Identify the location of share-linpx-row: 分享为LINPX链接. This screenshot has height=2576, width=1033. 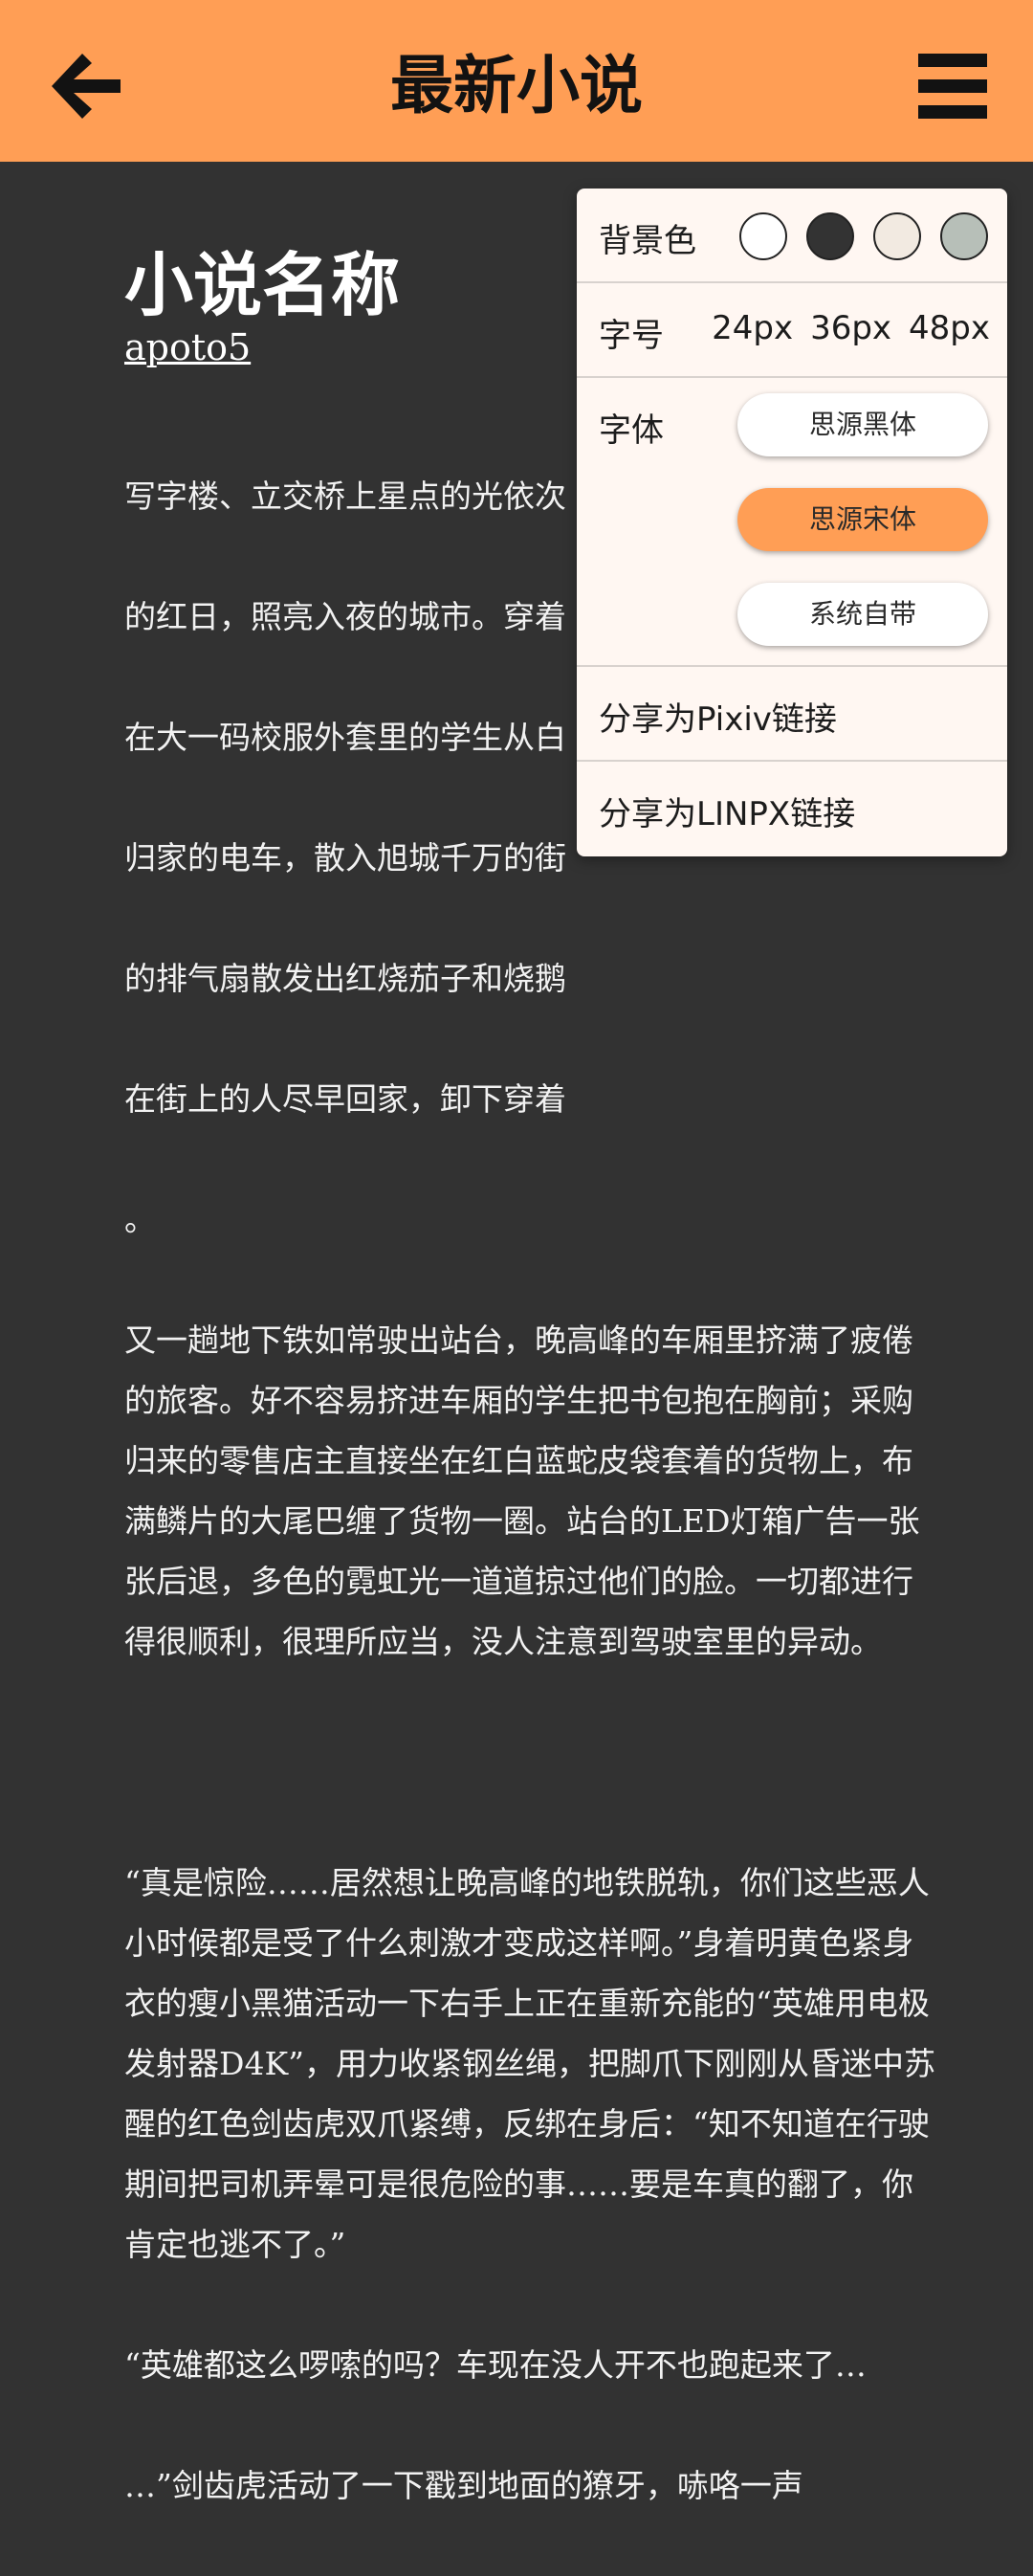
(792, 809).